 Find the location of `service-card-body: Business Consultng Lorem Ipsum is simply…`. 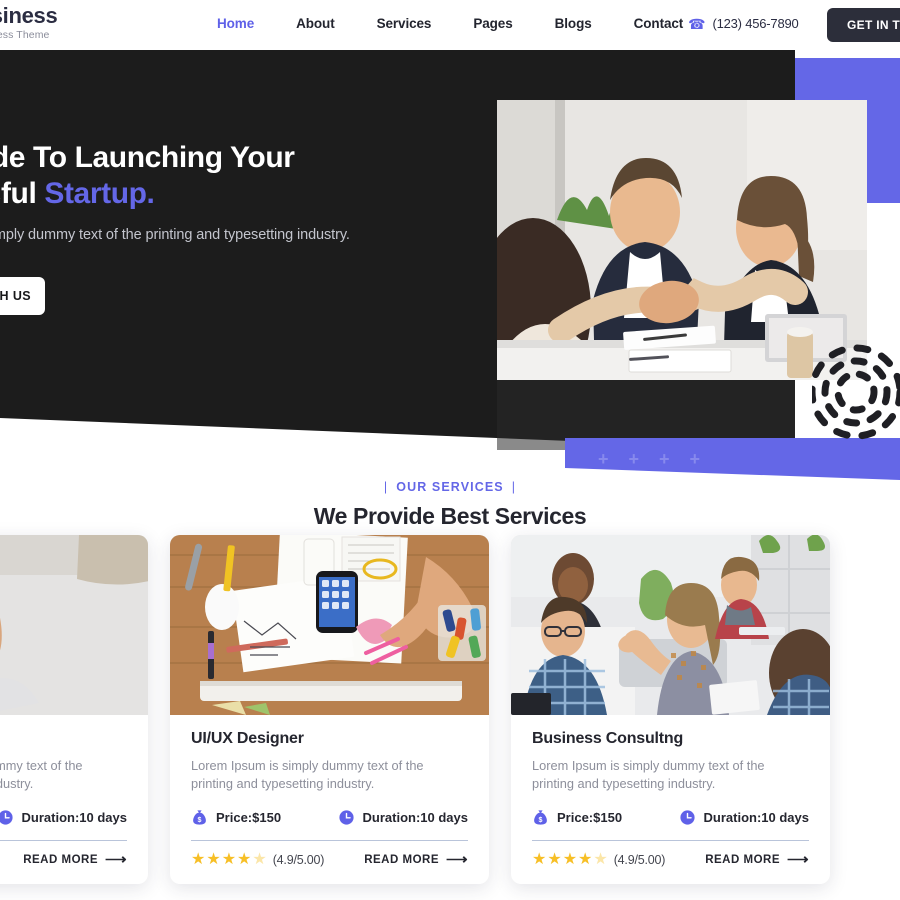

service-card-body: Business Consultng Lorem Ipsum is simply… is located at coordinates (670, 799).